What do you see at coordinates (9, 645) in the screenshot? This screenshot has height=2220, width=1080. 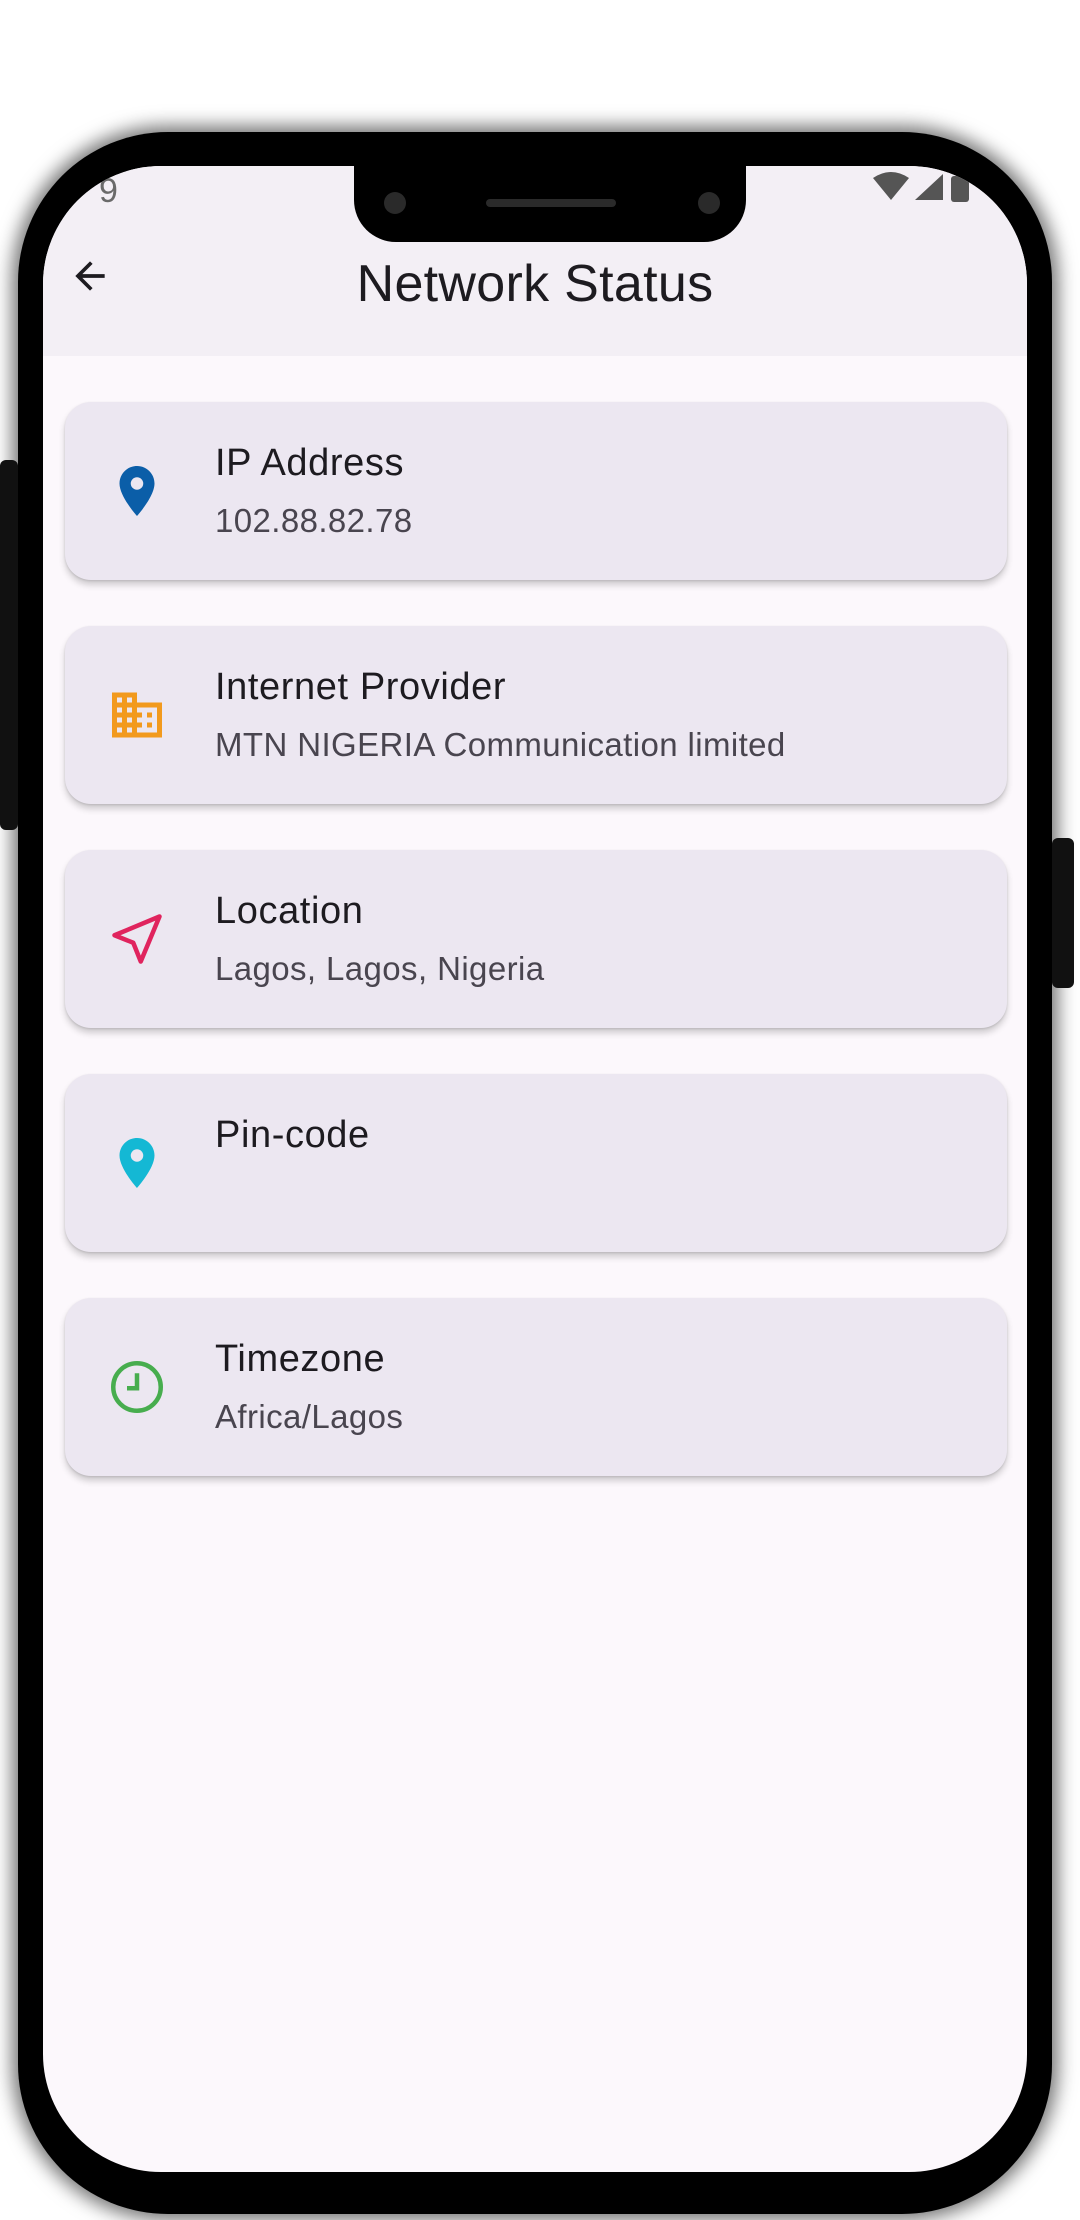 I see `phone-volume-button` at bounding box center [9, 645].